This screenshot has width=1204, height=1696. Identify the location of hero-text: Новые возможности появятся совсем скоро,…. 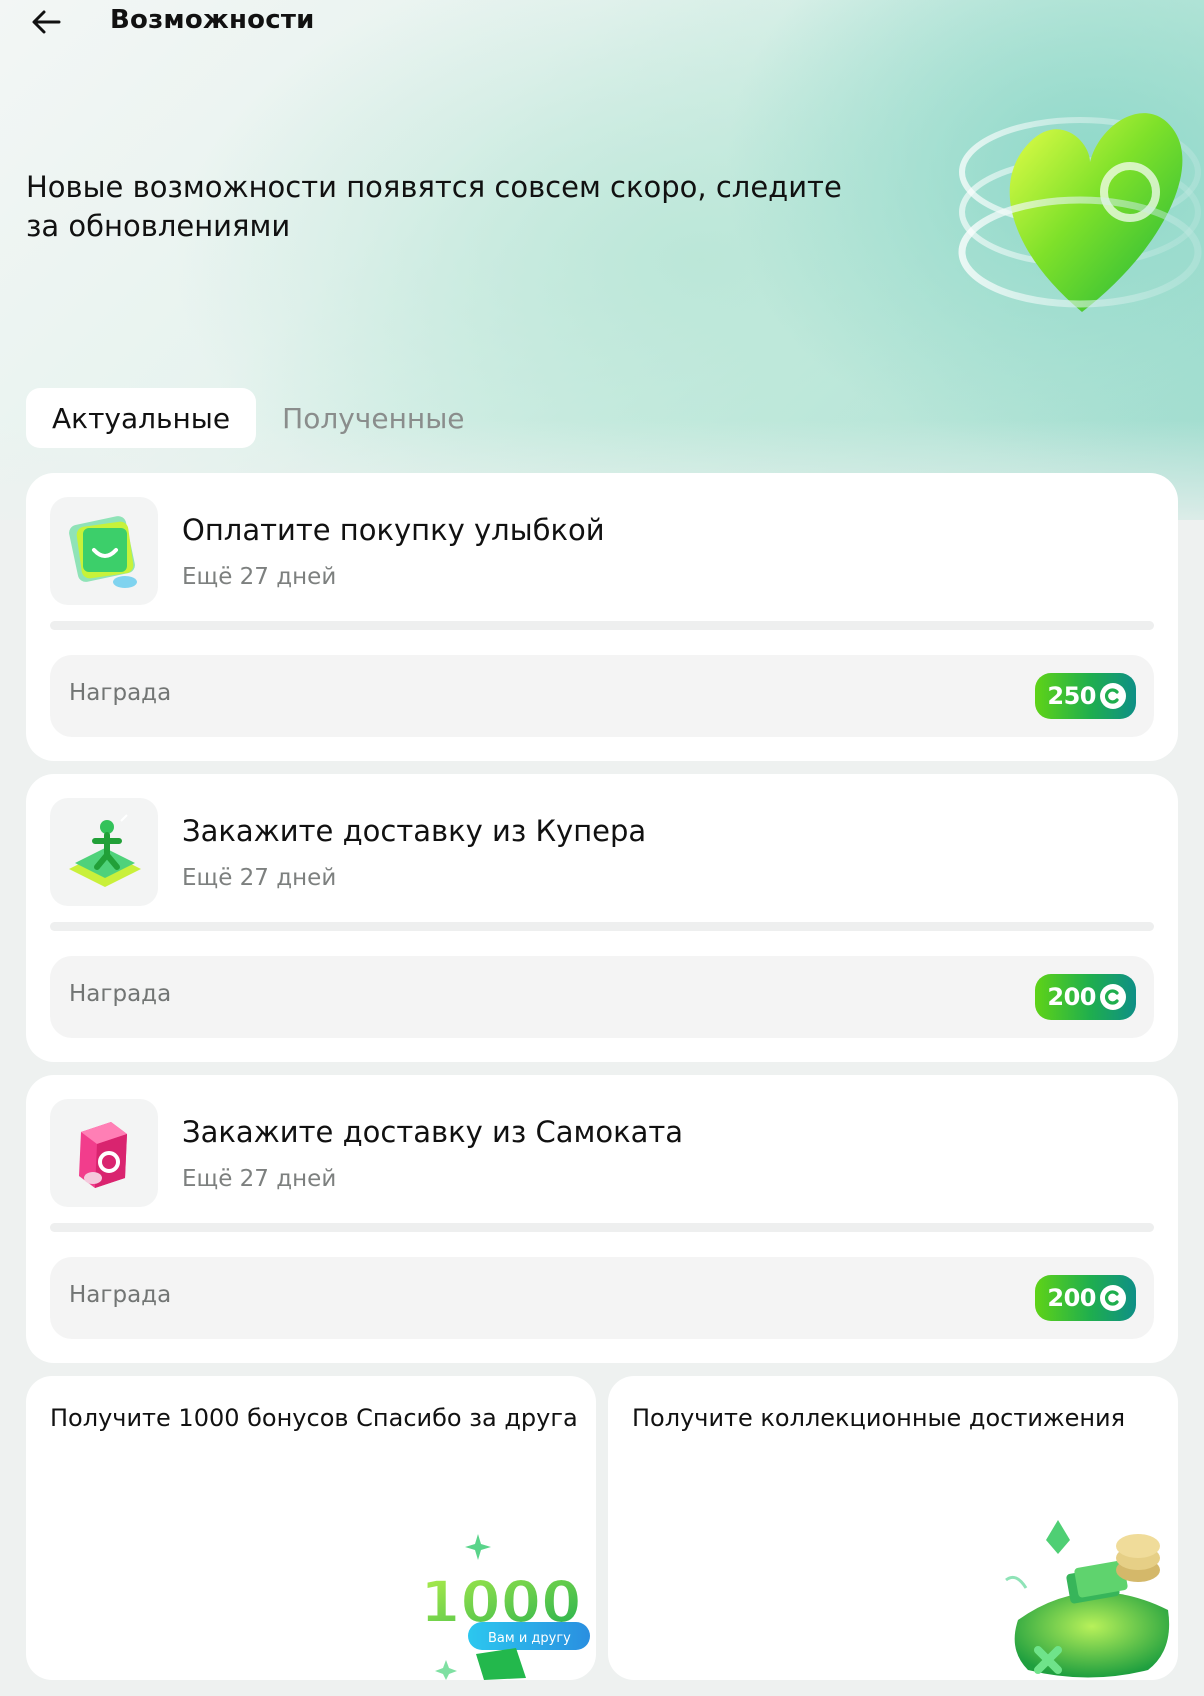
(434, 206).